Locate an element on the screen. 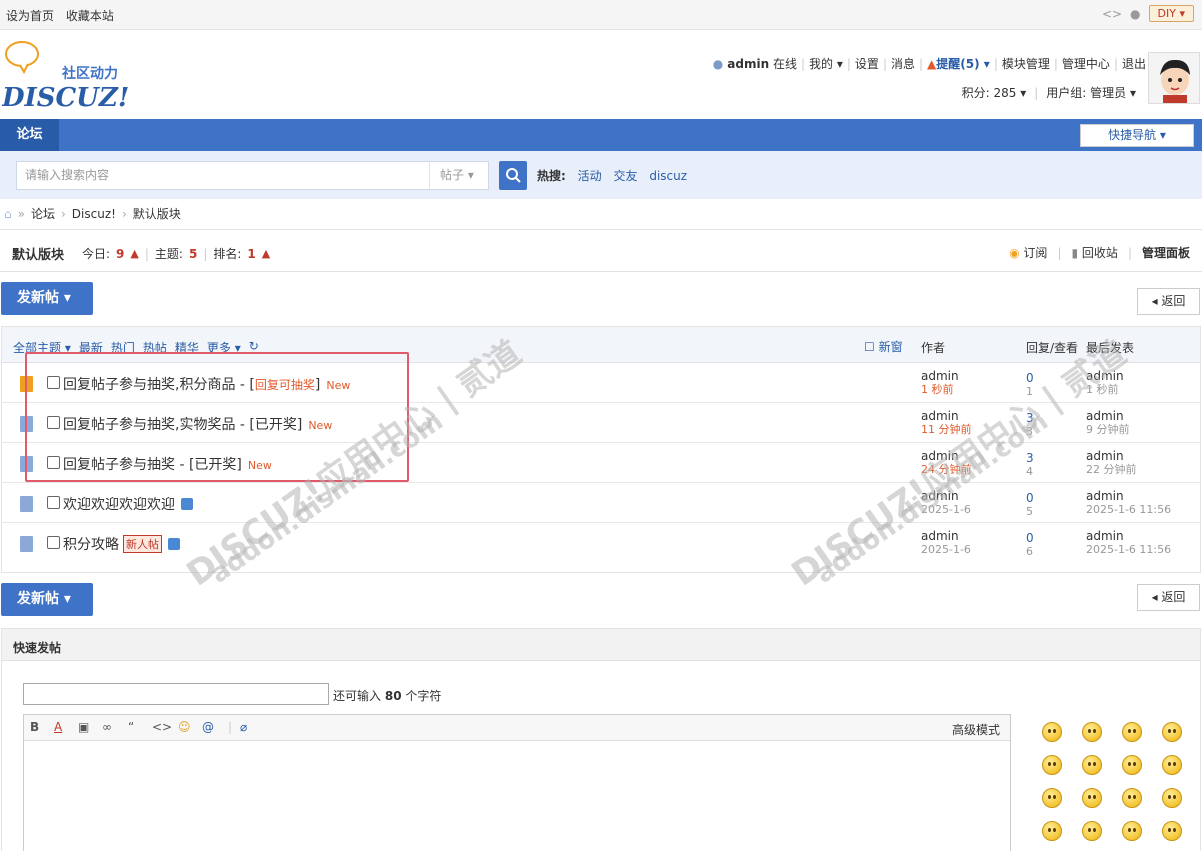  set-home-link: 设为首页 is located at coordinates (30, 16).